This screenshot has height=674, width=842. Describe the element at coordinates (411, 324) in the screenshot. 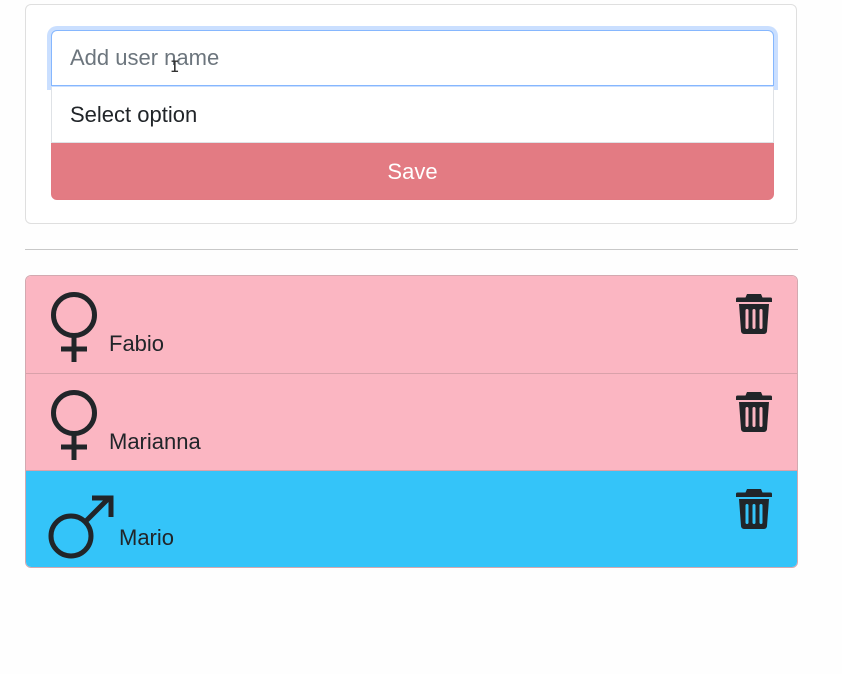

I see `user-row-fabio: Fabio` at that location.